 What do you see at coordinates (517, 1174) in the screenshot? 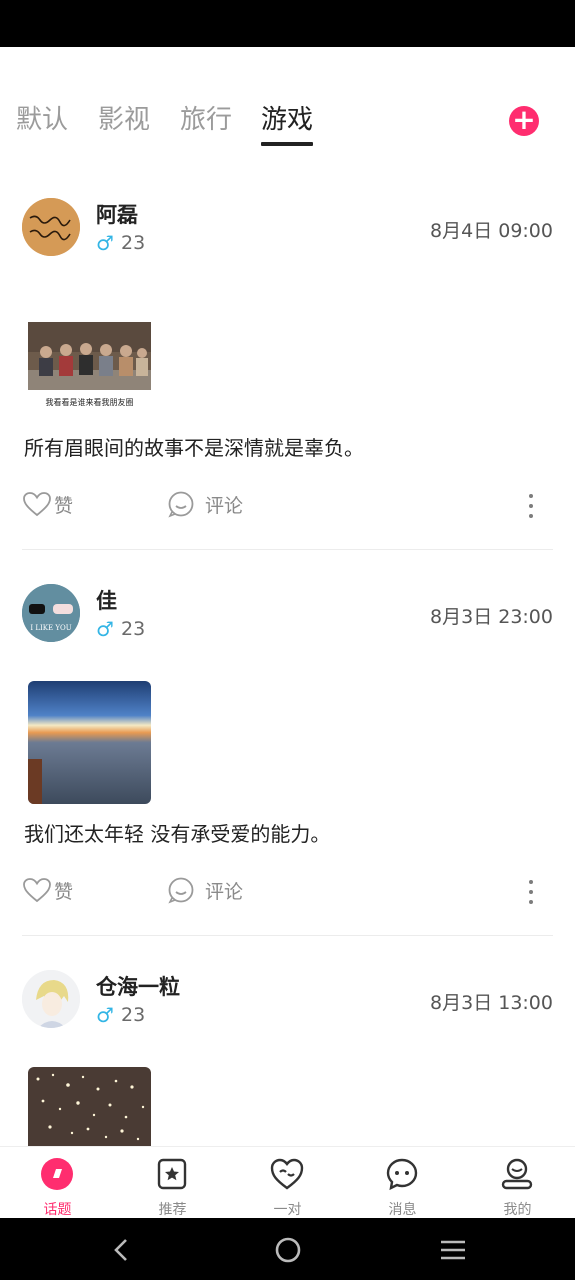
I see `profile-icon` at bounding box center [517, 1174].